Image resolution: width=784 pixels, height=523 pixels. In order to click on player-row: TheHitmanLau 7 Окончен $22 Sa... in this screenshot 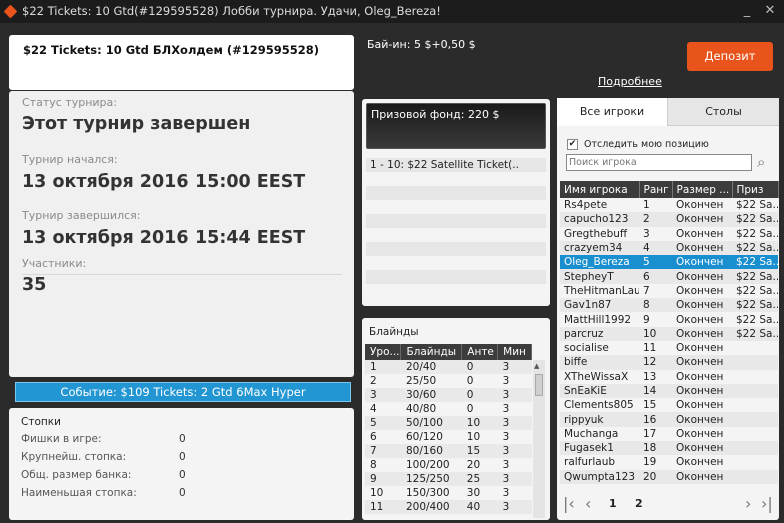, I will do `click(669, 291)`.